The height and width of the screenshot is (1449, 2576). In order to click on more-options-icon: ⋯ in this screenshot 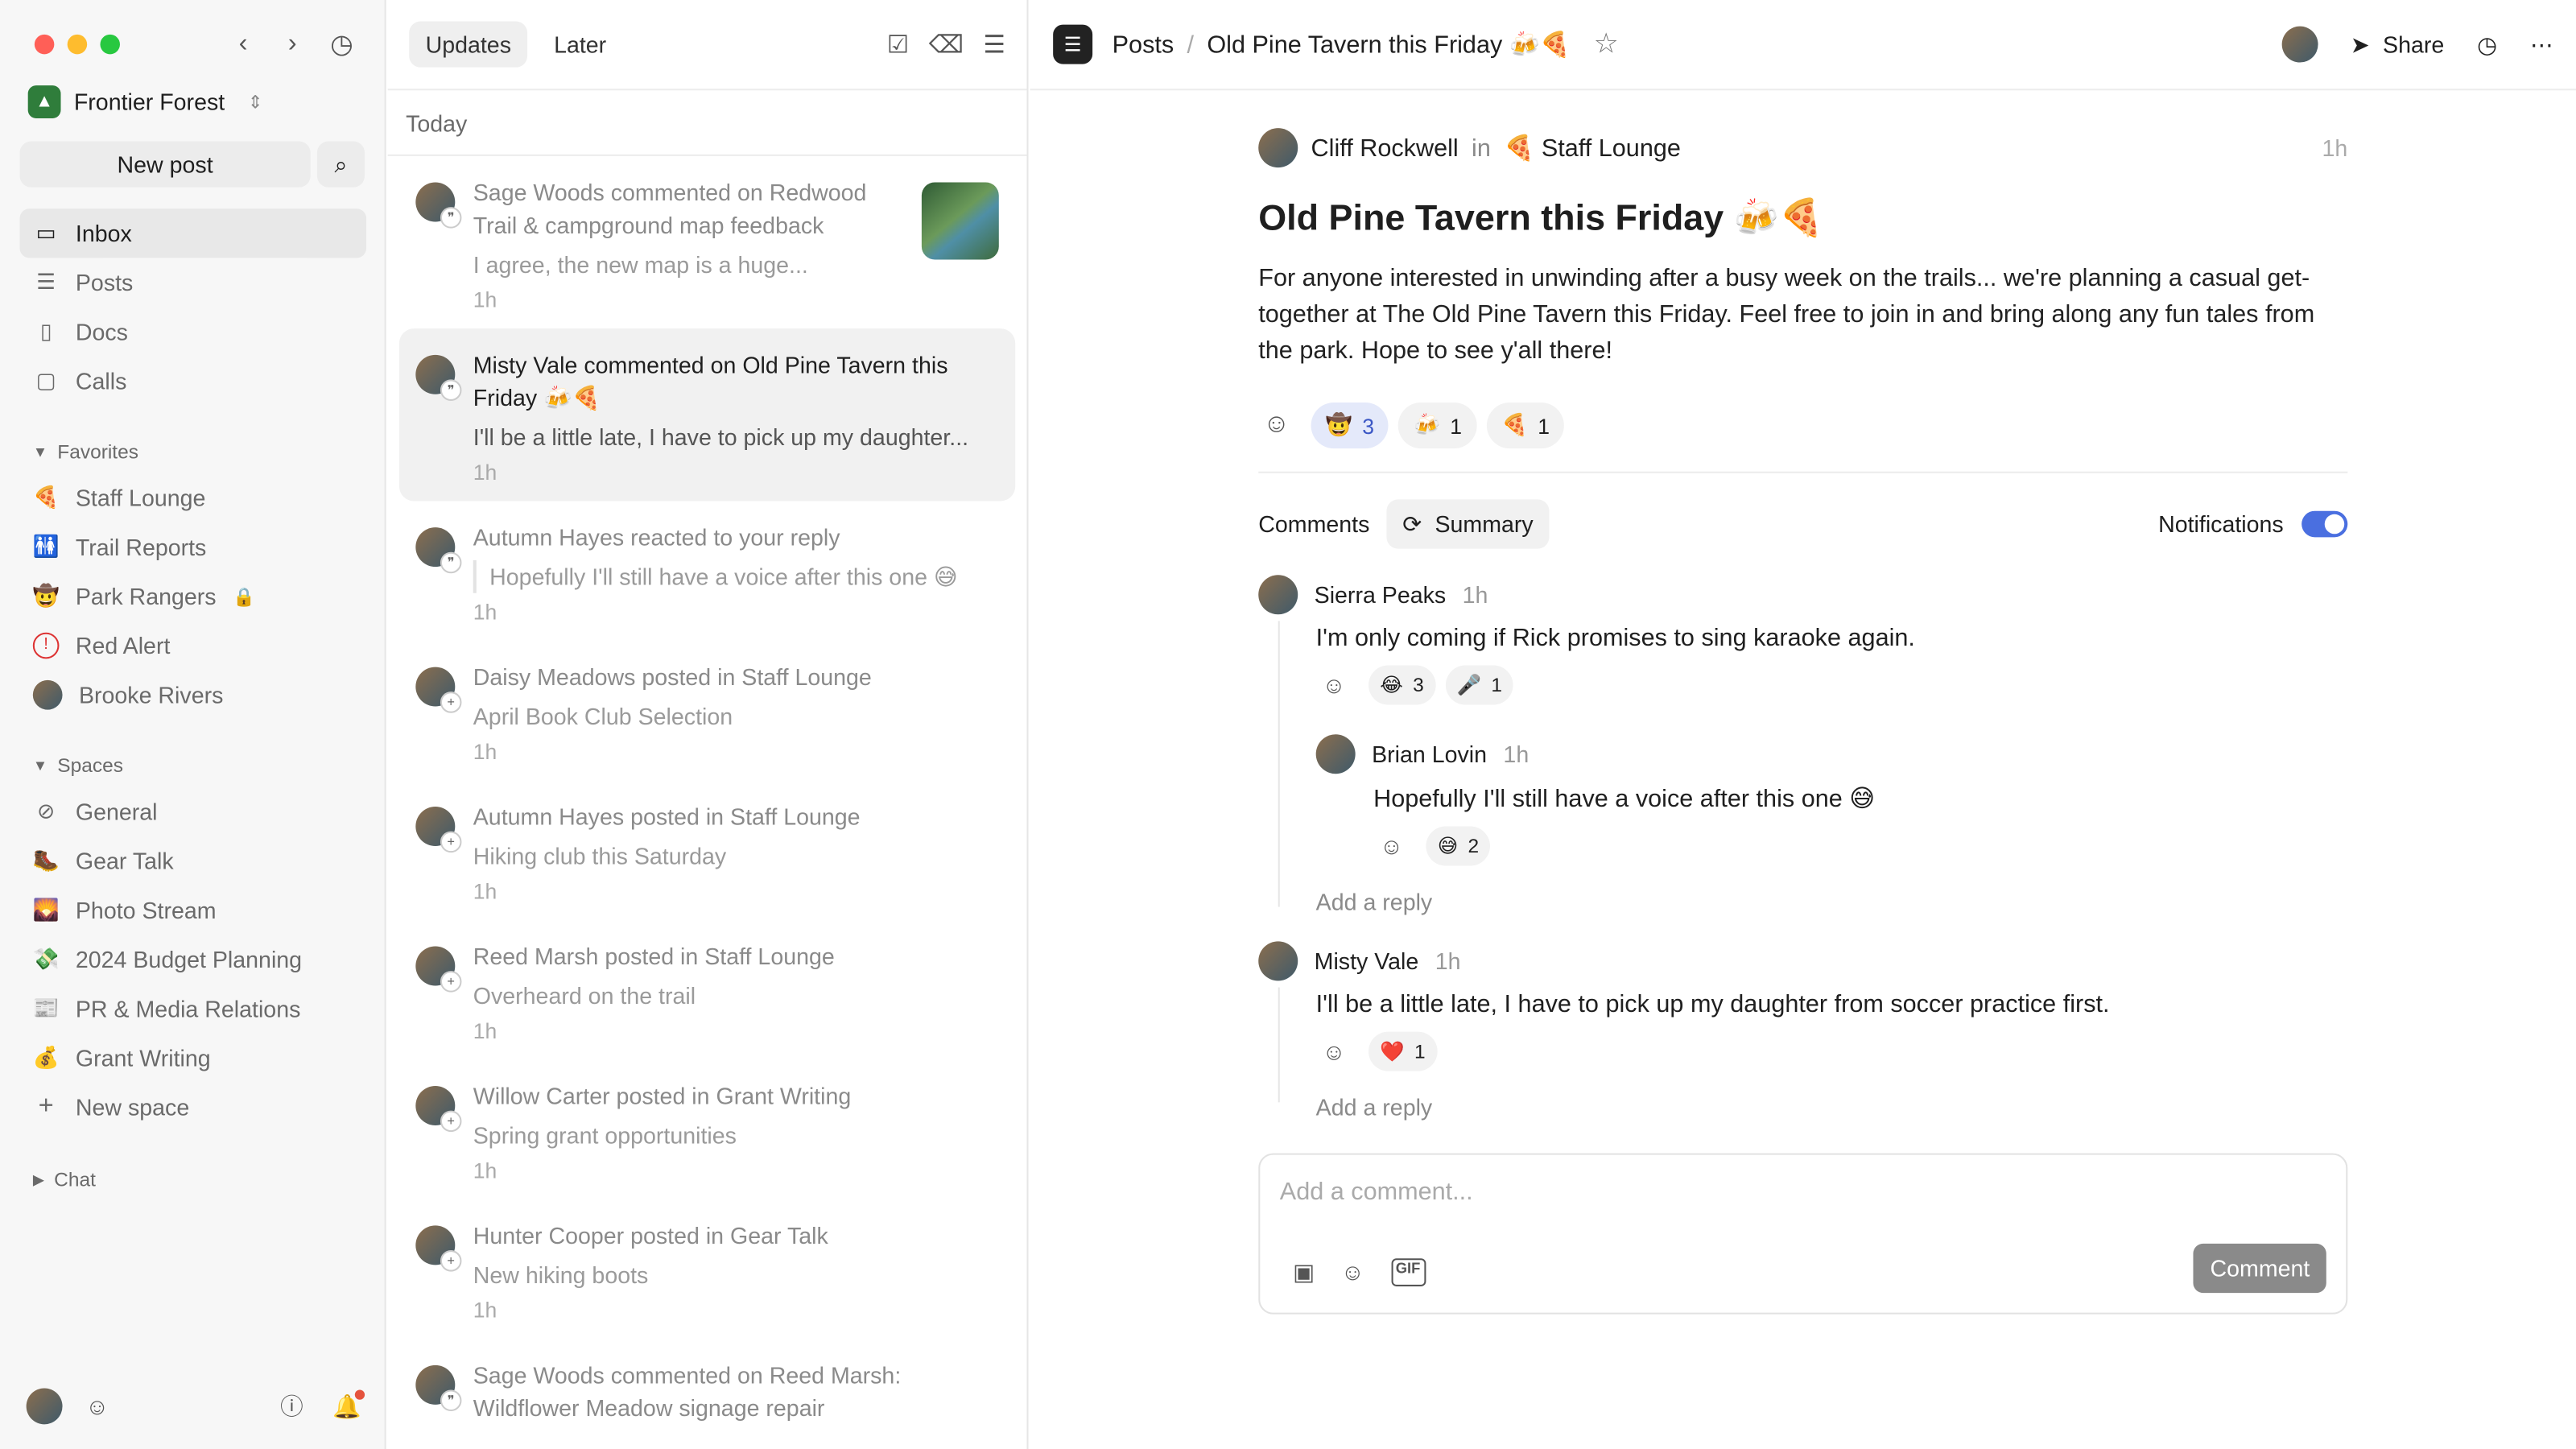, I will do `click(2541, 45)`.